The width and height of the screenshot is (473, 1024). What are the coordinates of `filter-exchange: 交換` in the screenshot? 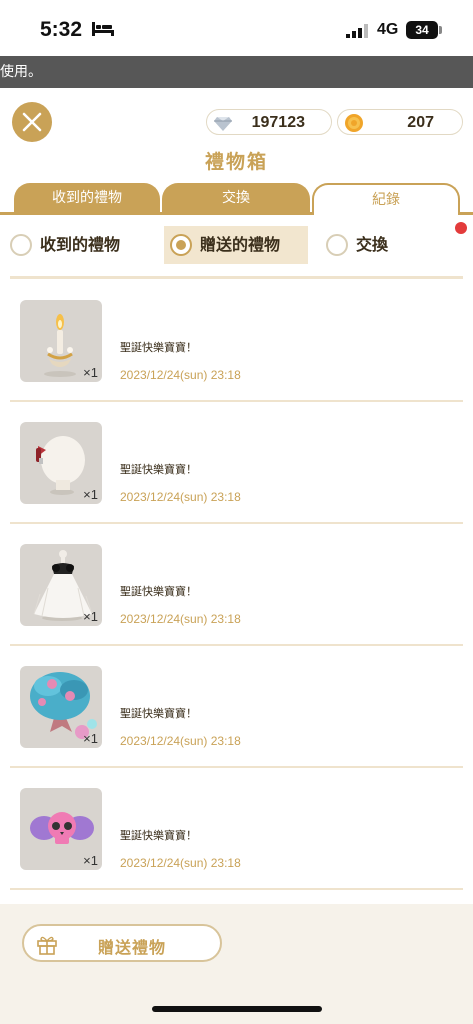 It's located at (376, 245).